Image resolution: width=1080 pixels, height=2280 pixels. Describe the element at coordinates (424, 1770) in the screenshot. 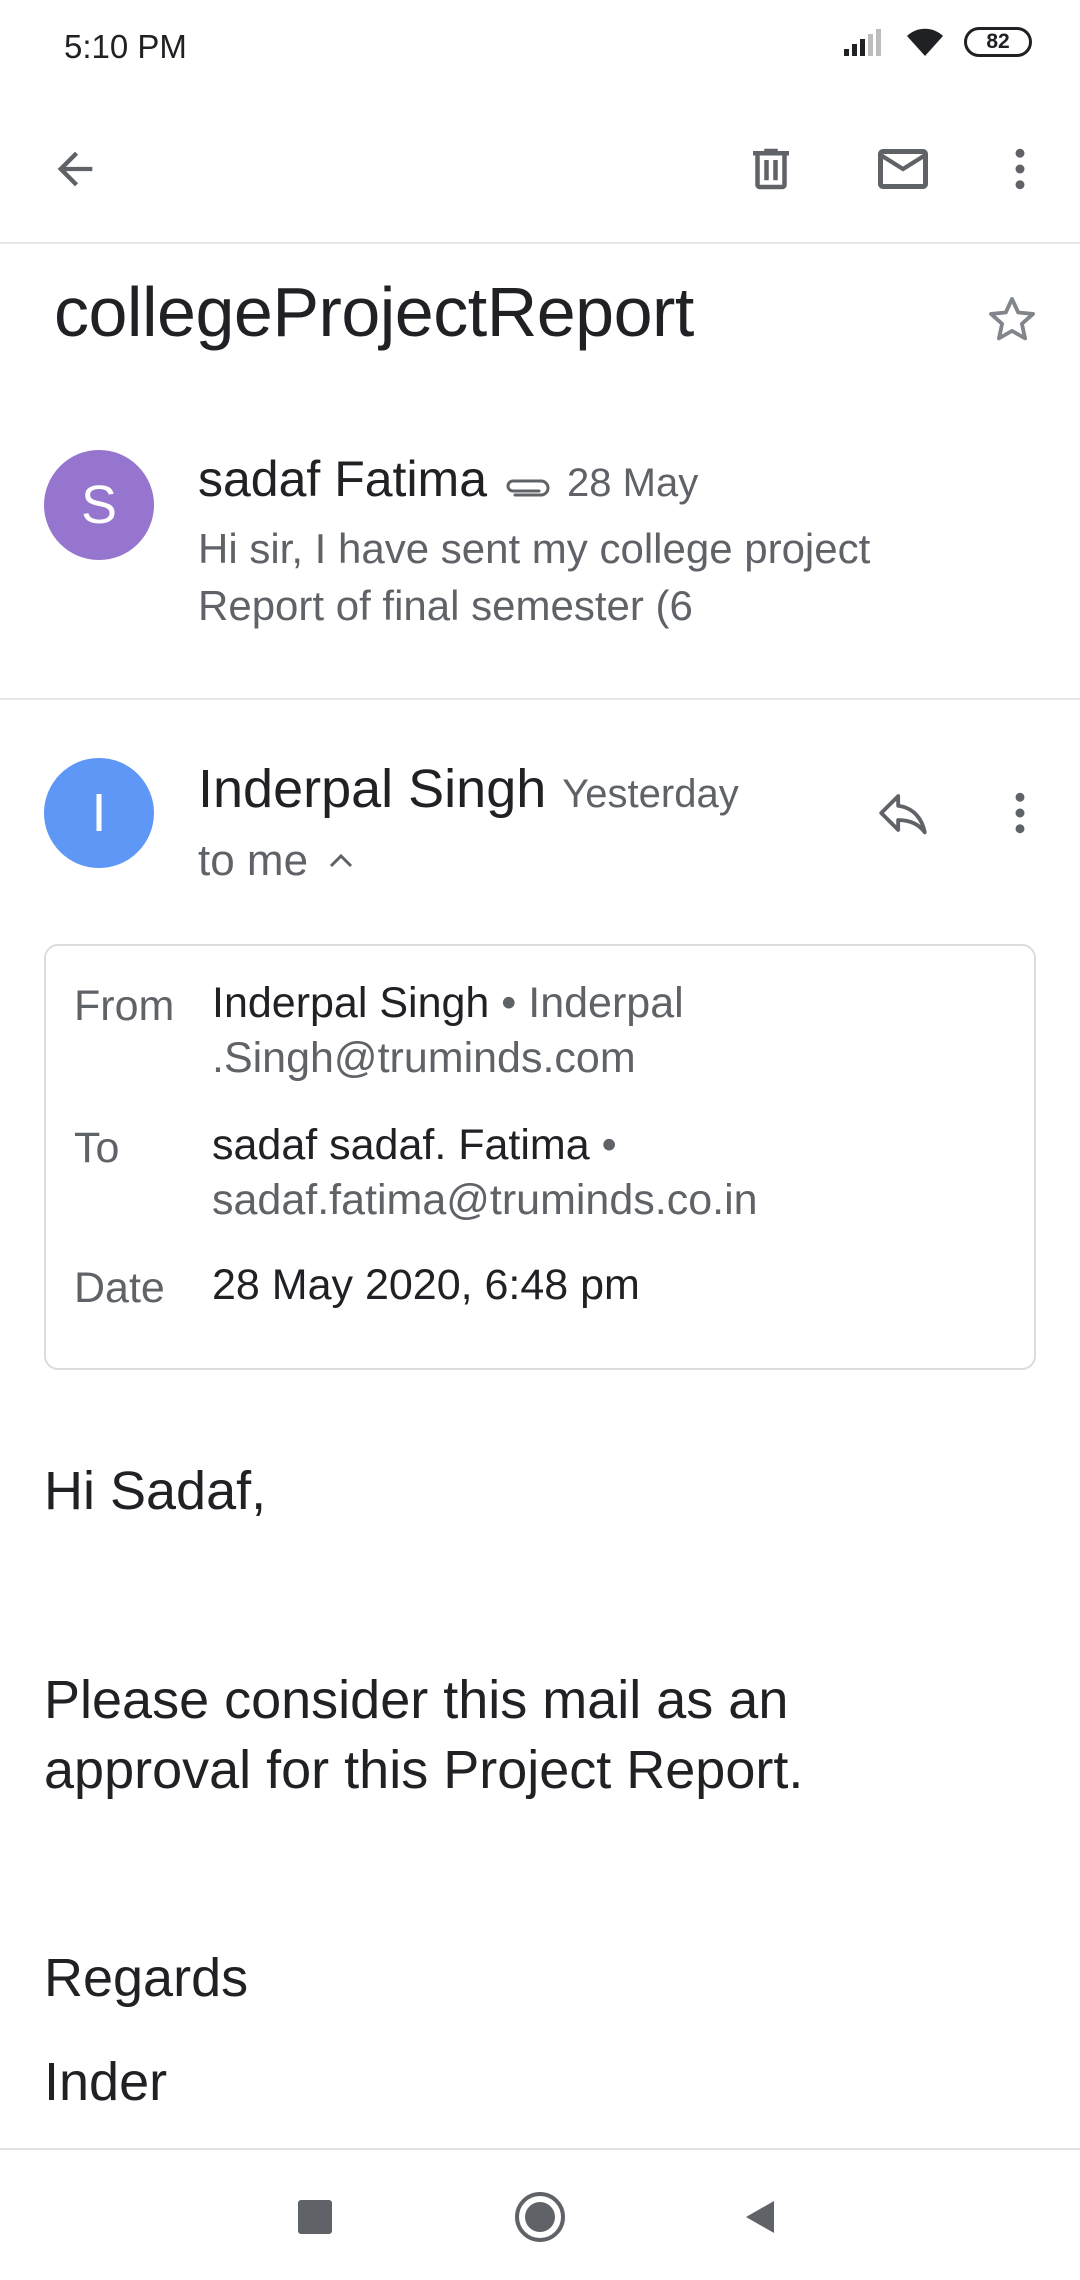

I see `body-paragraph-line-2: approval for this Project Report.` at that location.